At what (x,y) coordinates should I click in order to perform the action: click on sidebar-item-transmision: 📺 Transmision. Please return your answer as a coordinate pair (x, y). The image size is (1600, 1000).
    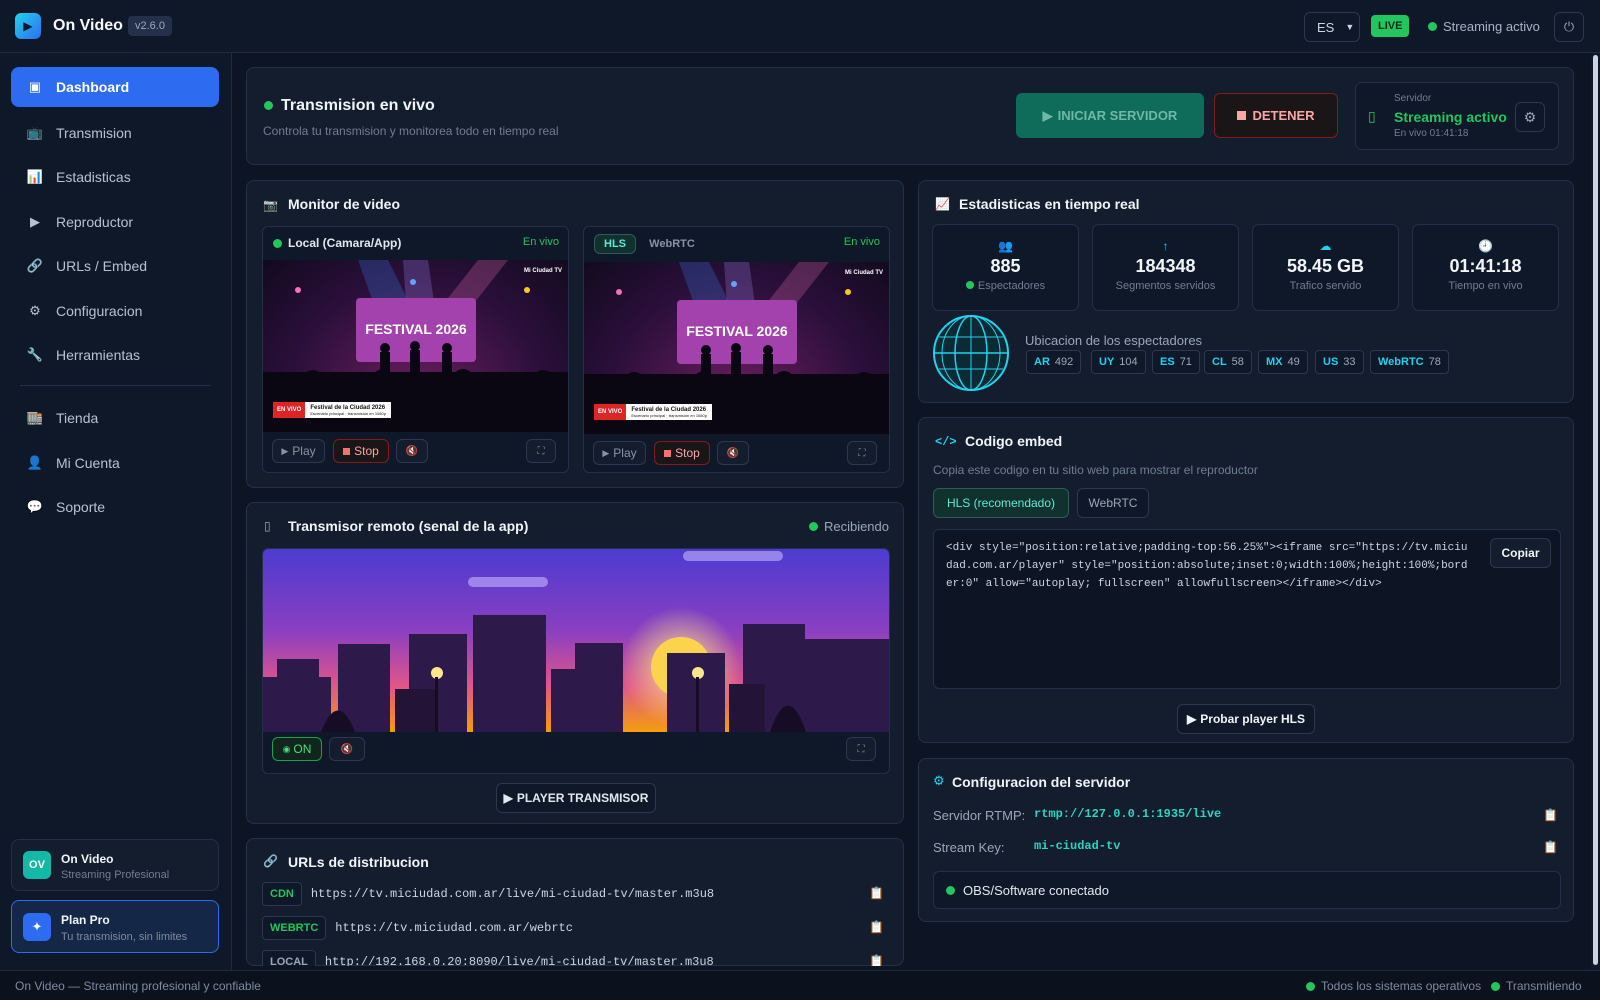
    Looking at the image, I should click on (115, 133).